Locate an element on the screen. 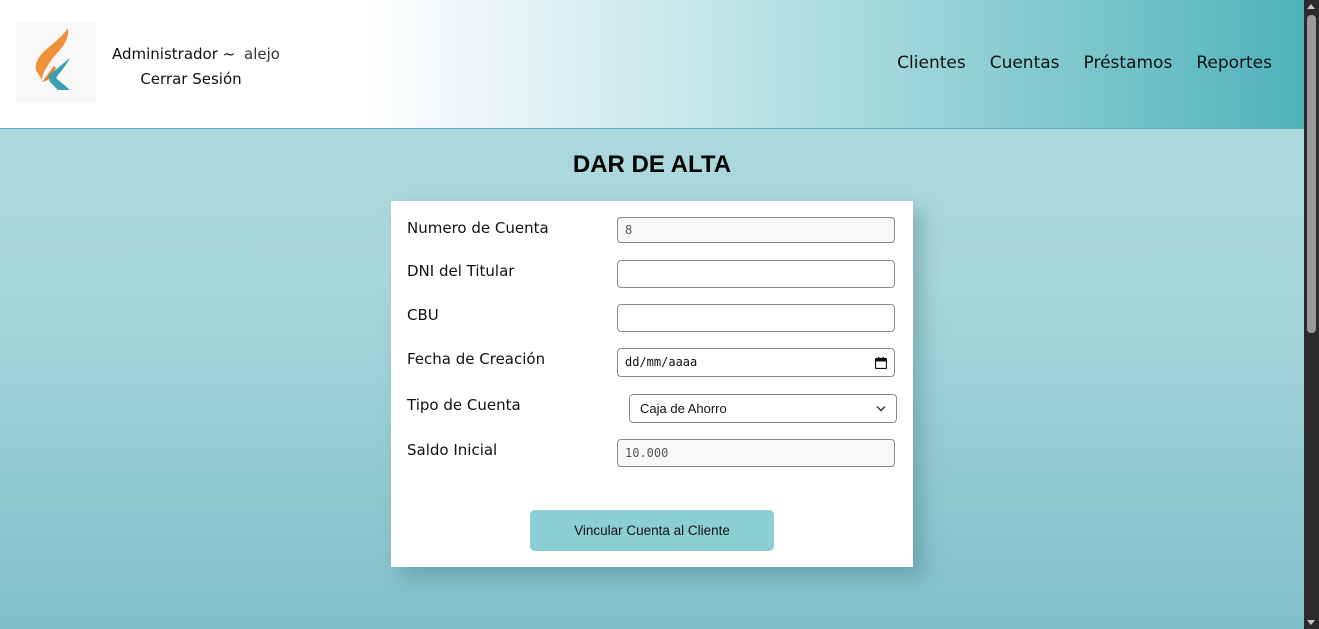 The image size is (1319, 629). dni-label: DNI del Titular is located at coordinates (461, 271).